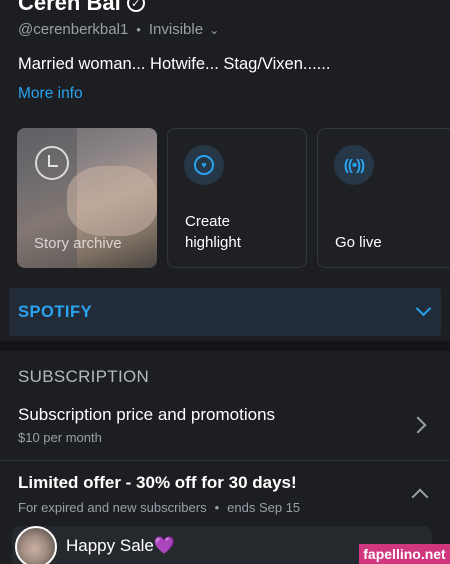  Describe the element at coordinates (135, 6) in the screenshot. I see `verified-badge-icon: ✓` at that location.